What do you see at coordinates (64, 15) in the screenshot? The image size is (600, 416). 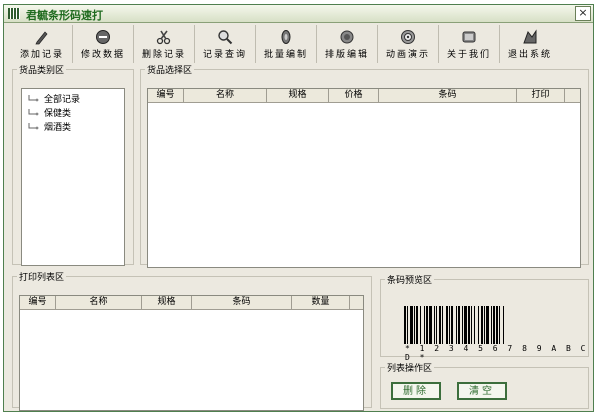 I see `window-title: 君毓条形码速打` at bounding box center [64, 15].